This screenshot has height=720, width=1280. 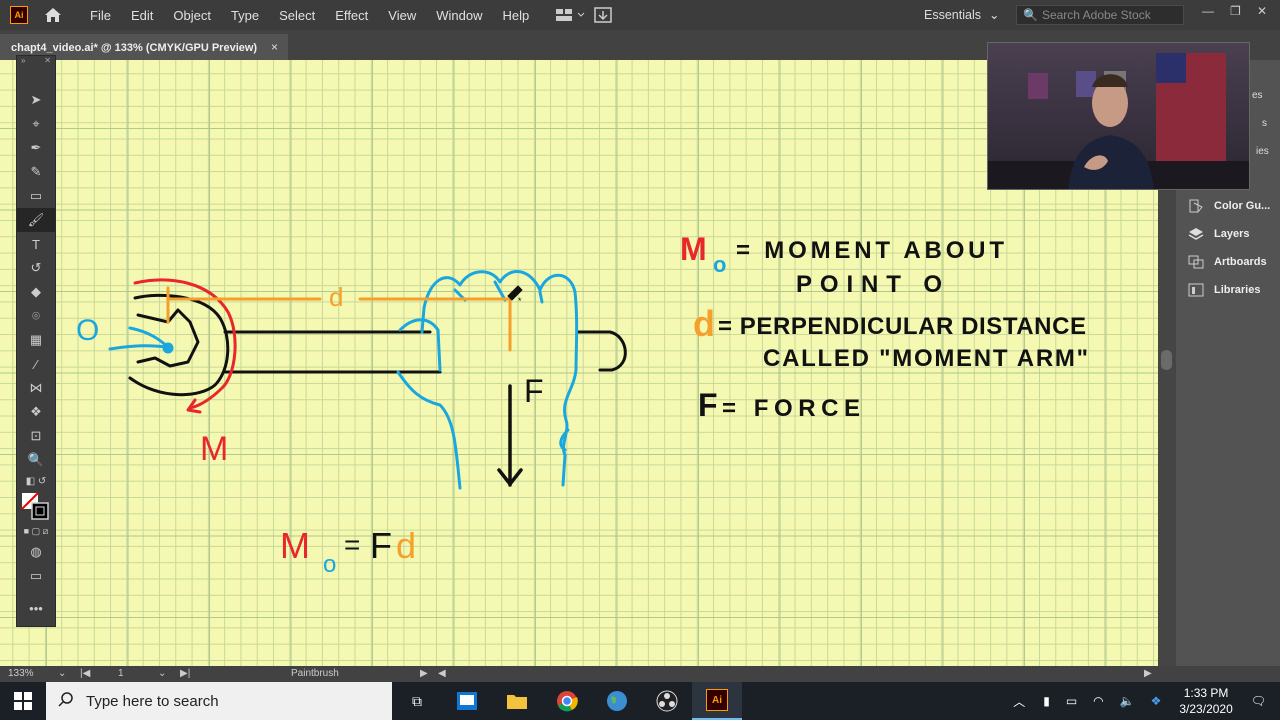 I want to click on blend-tool-icon: ⋈, so click(x=36, y=388).